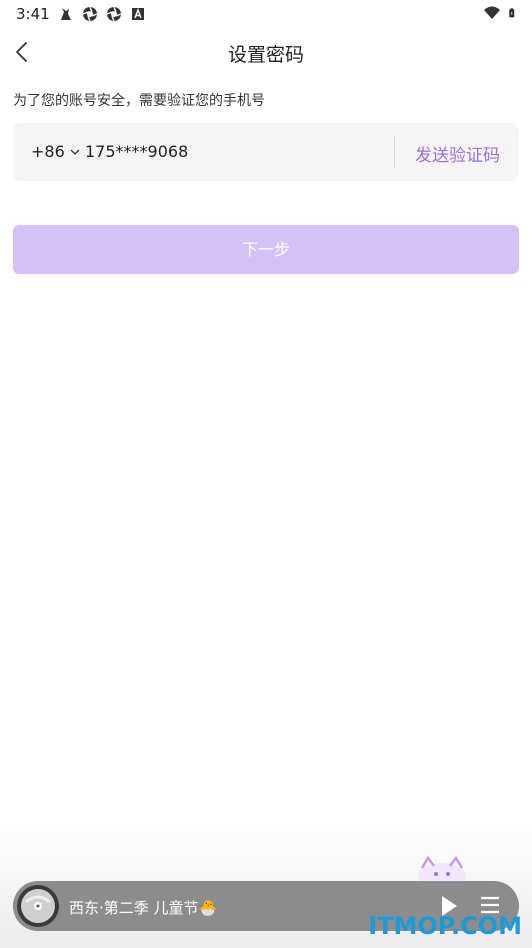 Image resolution: width=532 pixels, height=948 pixels. Describe the element at coordinates (136, 151) in the screenshot. I see `phone-number-field: 175****9068` at that location.